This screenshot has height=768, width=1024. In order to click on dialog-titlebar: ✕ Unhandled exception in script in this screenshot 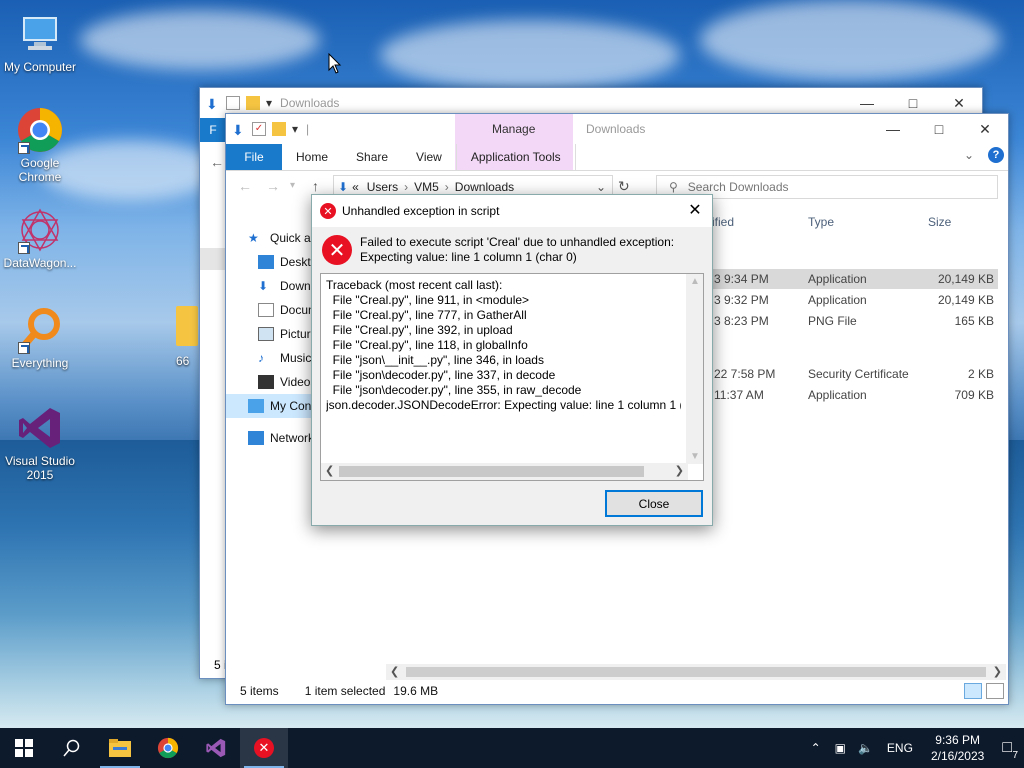, I will do `click(512, 211)`.